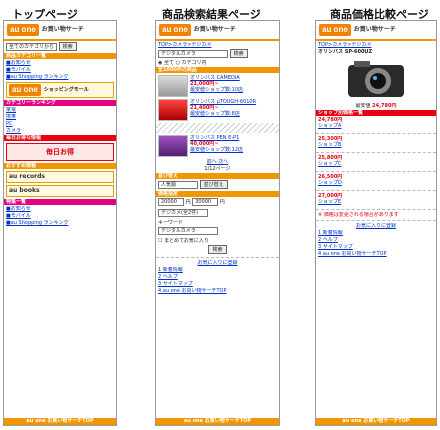  I want to click on product-info: オリンパス CAMEDIA 21,000円~ 最安値ショップ数:10店, so click(233, 84).